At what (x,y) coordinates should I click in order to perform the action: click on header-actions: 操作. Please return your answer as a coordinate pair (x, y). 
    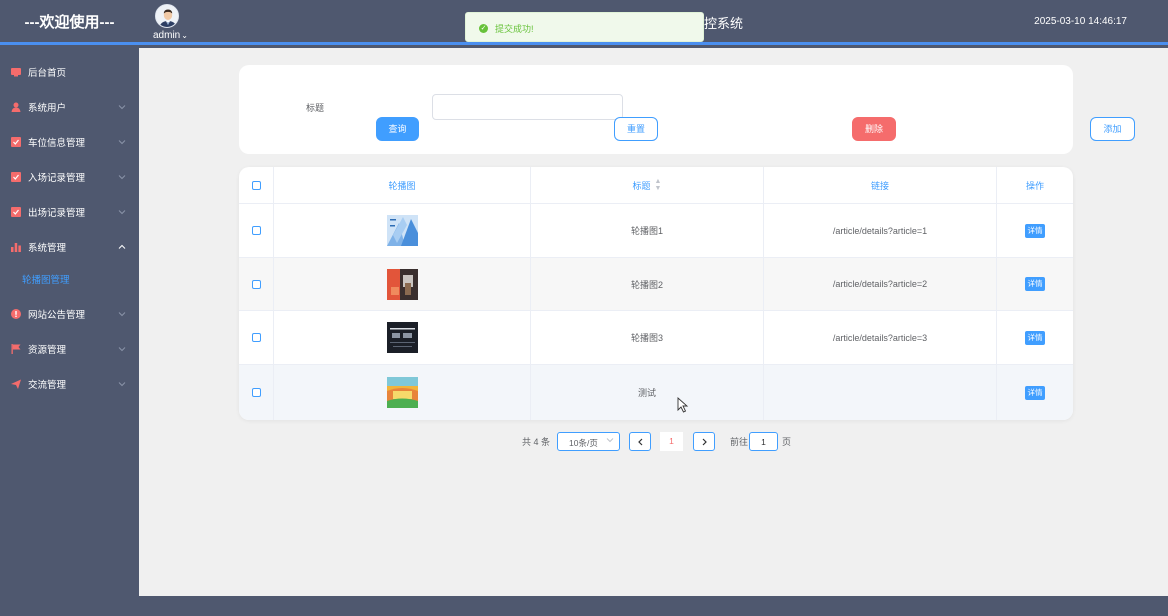
    Looking at the image, I should click on (1034, 185).